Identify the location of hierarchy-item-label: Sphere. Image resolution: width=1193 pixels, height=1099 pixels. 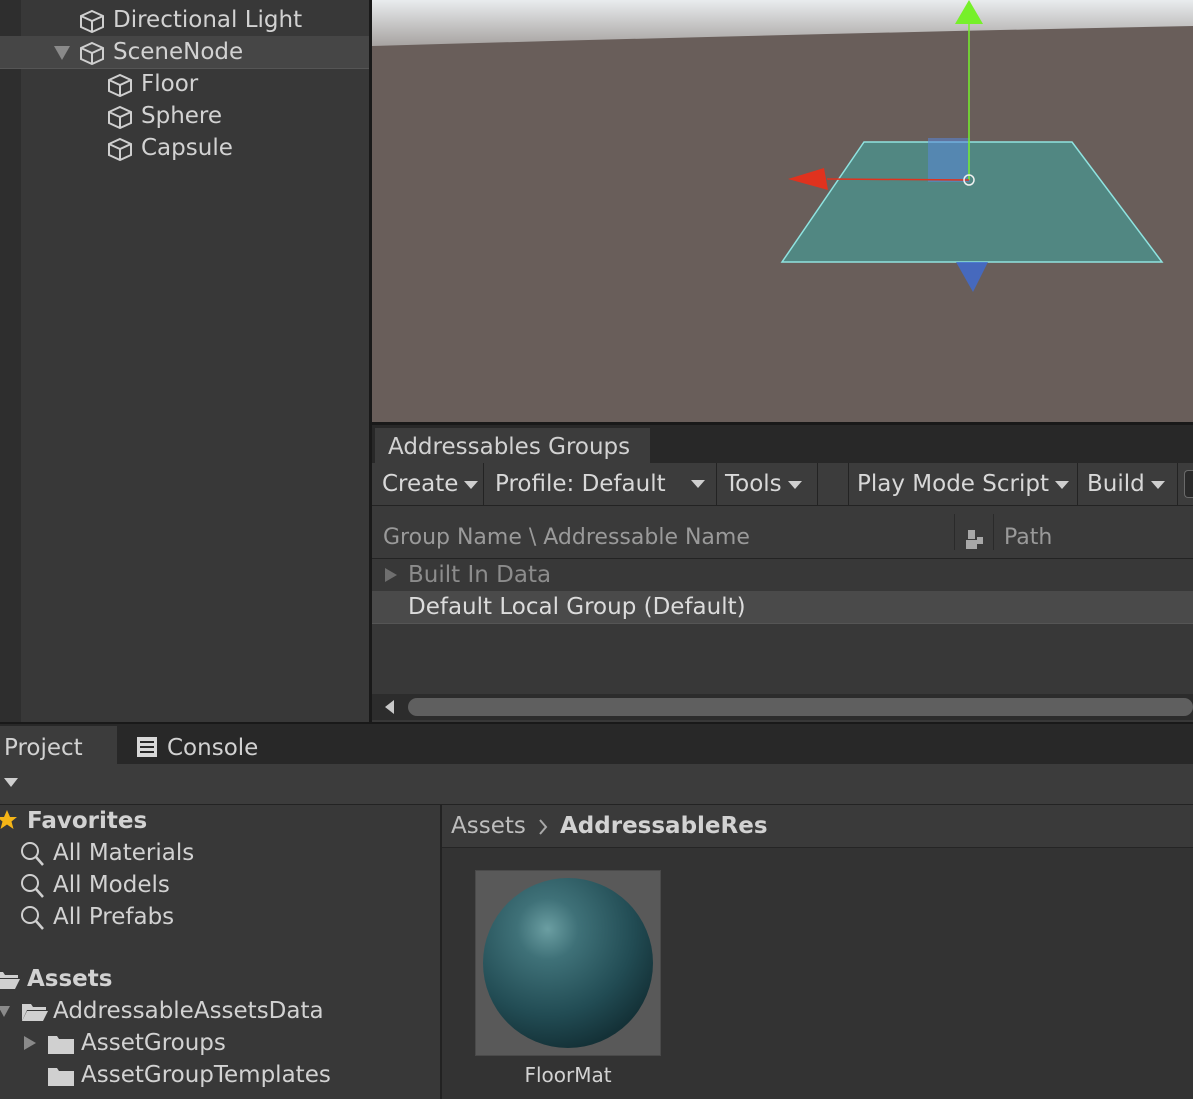
(182, 116).